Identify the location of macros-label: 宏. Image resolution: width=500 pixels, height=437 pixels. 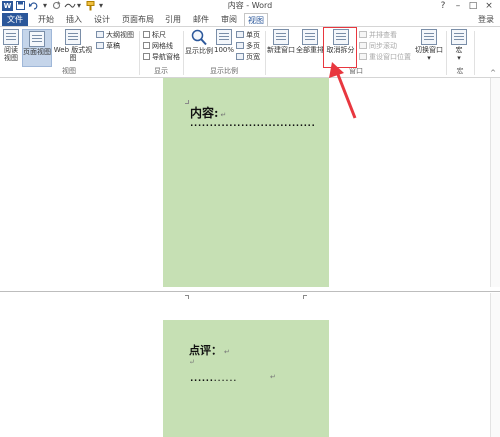
(459, 50).